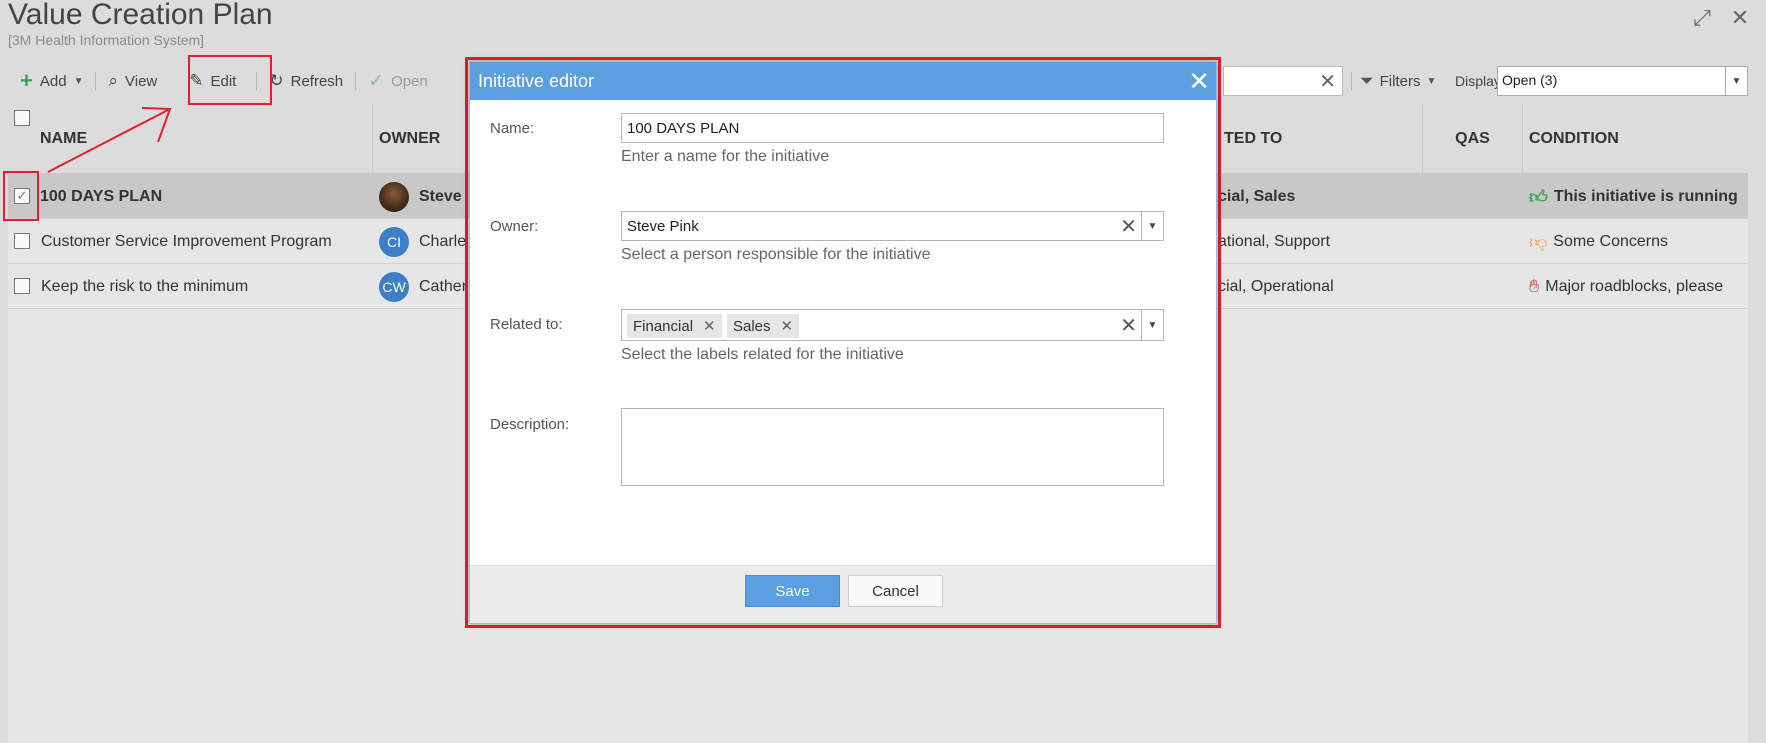  I want to click on column-qas-label: QAS, so click(1472, 138).